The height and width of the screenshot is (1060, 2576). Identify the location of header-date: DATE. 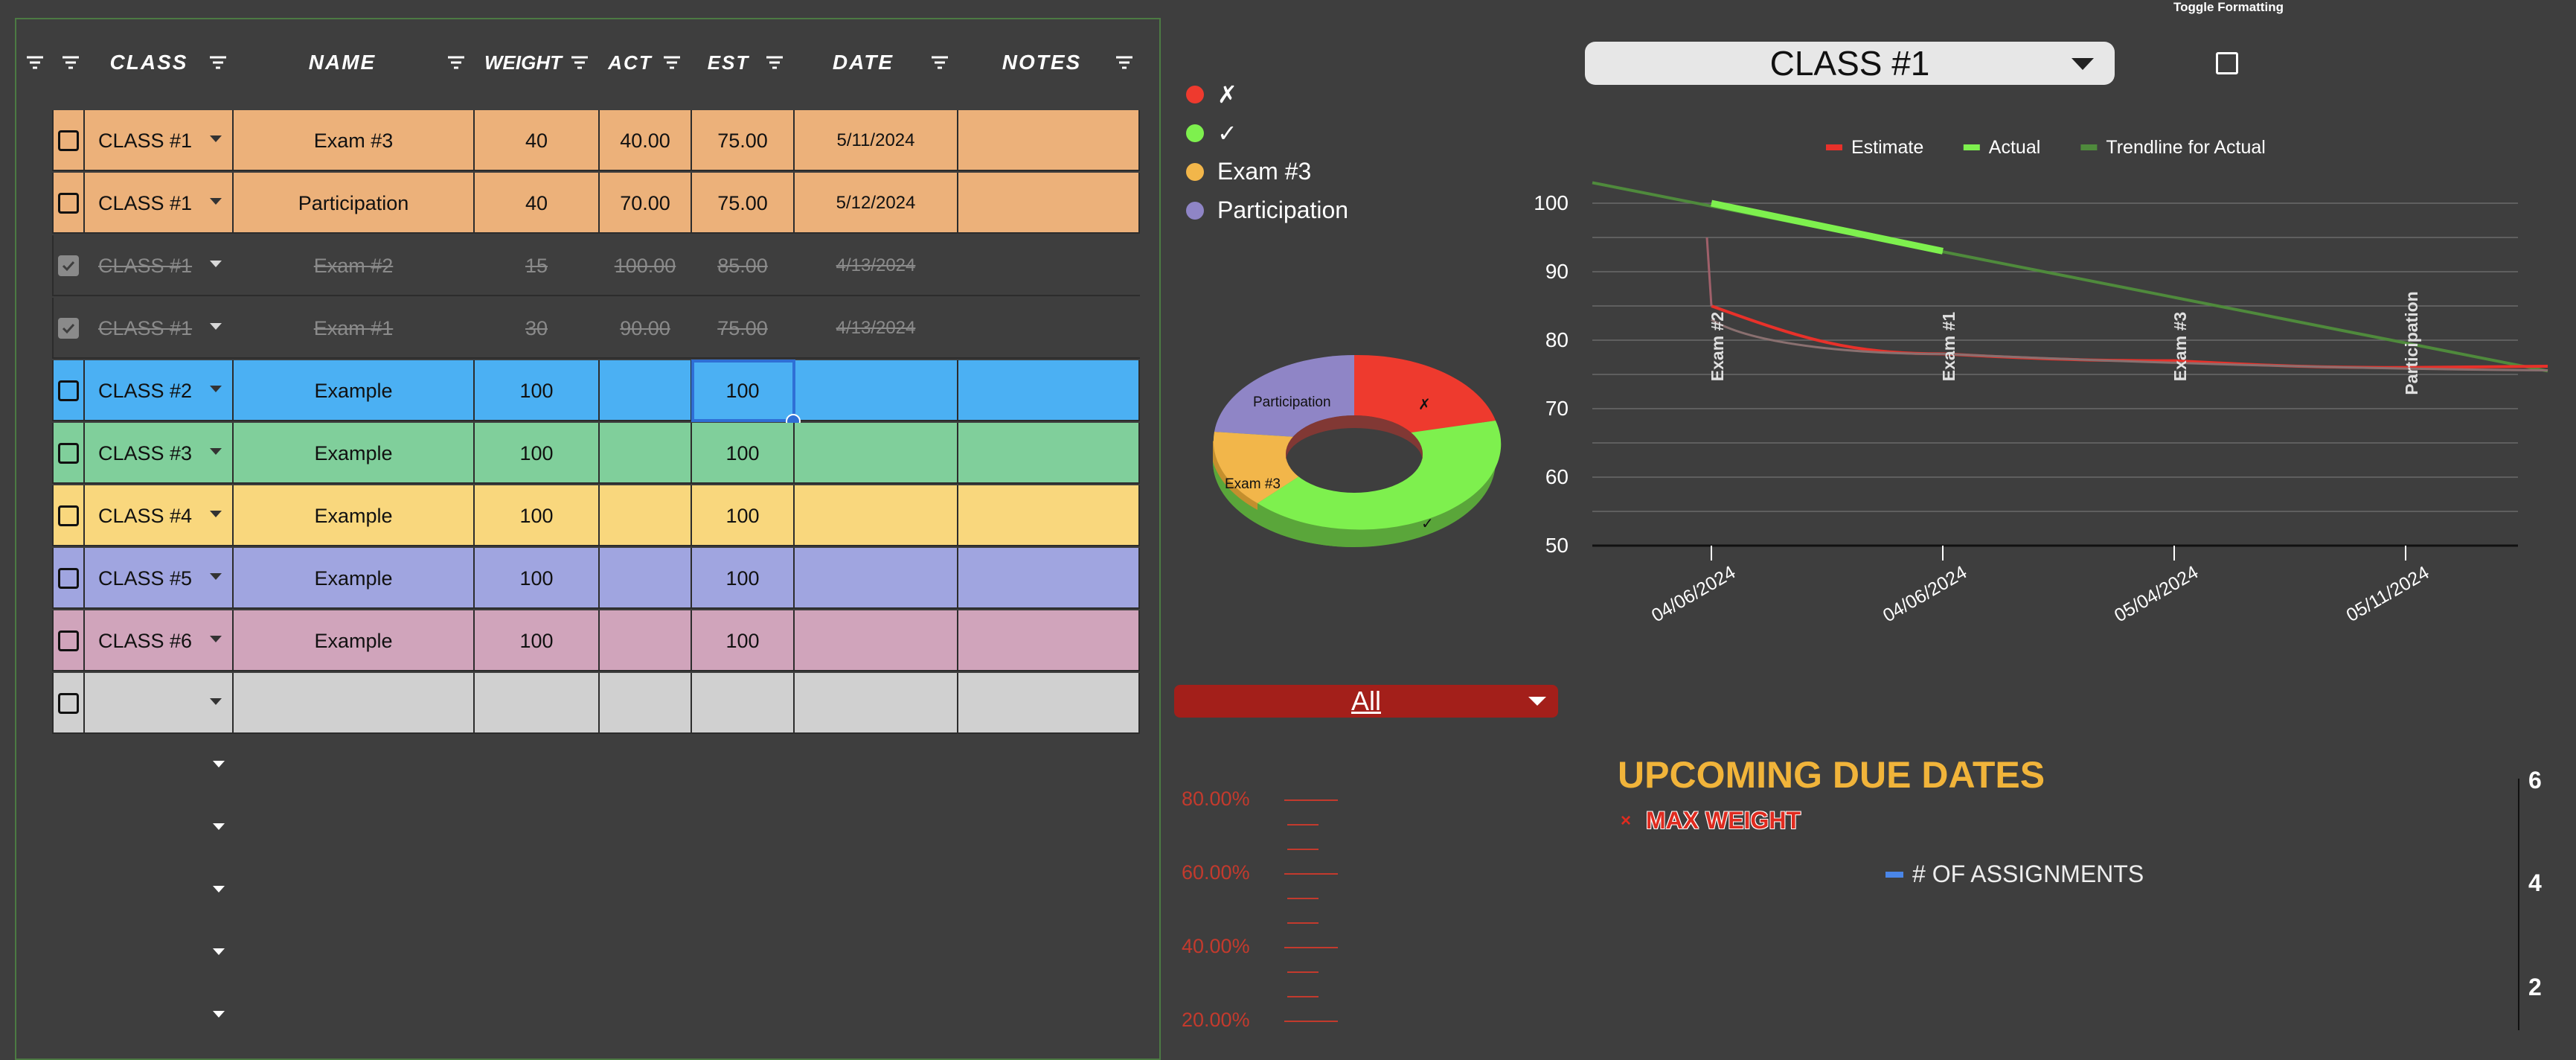
(863, 62).